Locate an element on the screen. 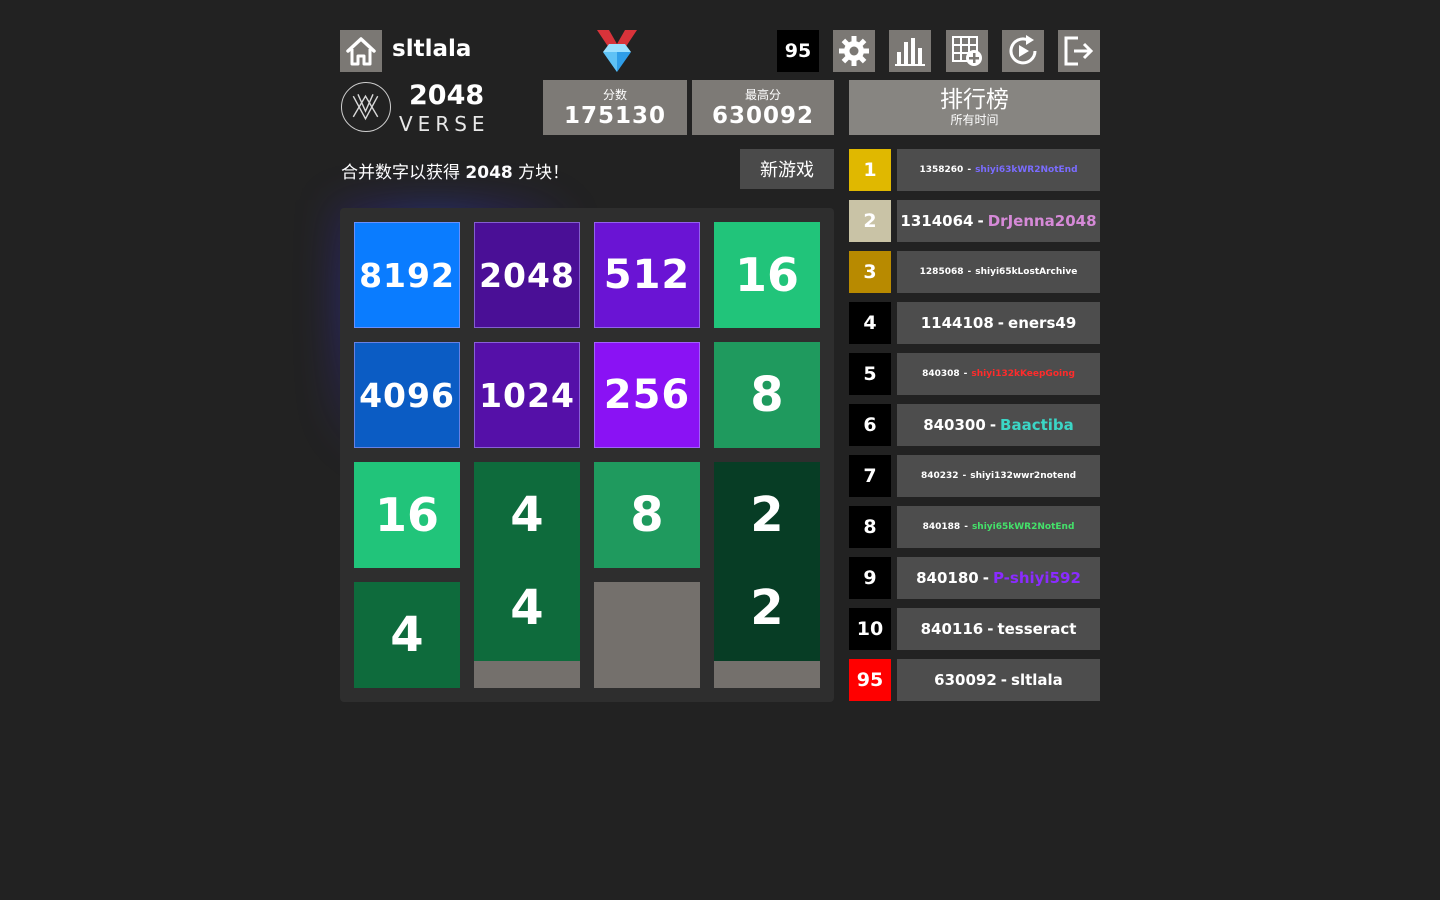 Image resolution: width=1440 pixels, height=900 pixels. leaderboard-rank: 10 is located at coordinates (870, 629).